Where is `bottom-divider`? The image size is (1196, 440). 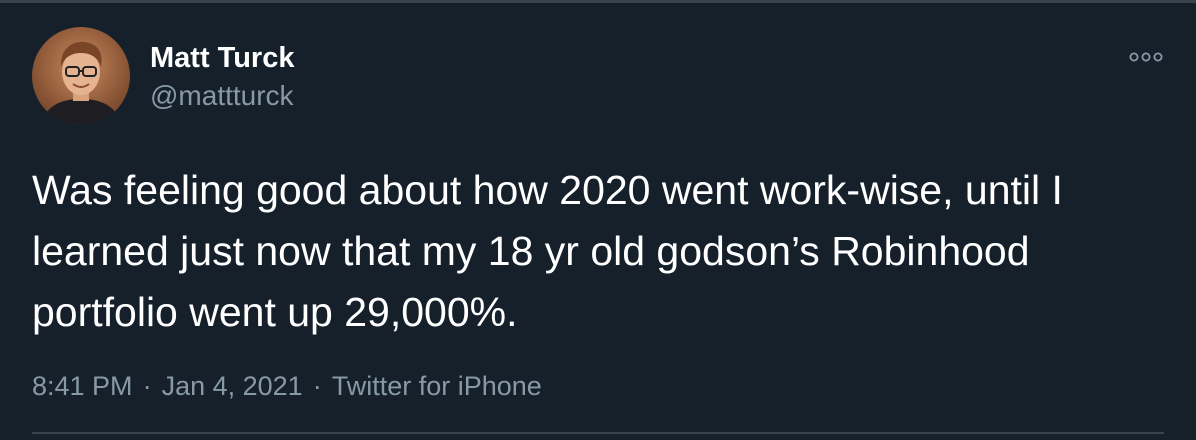 bottom-divider is located at coordinates (598, 433).